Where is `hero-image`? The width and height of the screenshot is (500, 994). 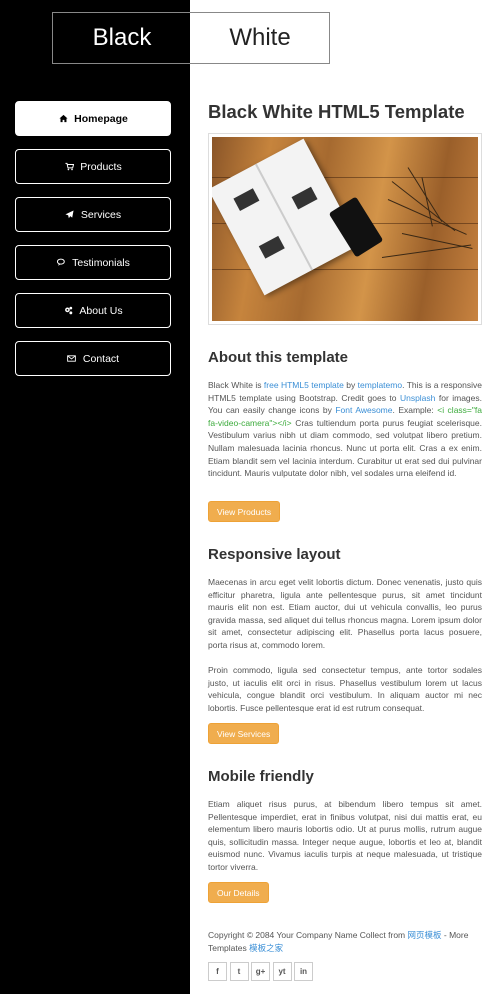 hero-image is located at coordinates (345, 229).